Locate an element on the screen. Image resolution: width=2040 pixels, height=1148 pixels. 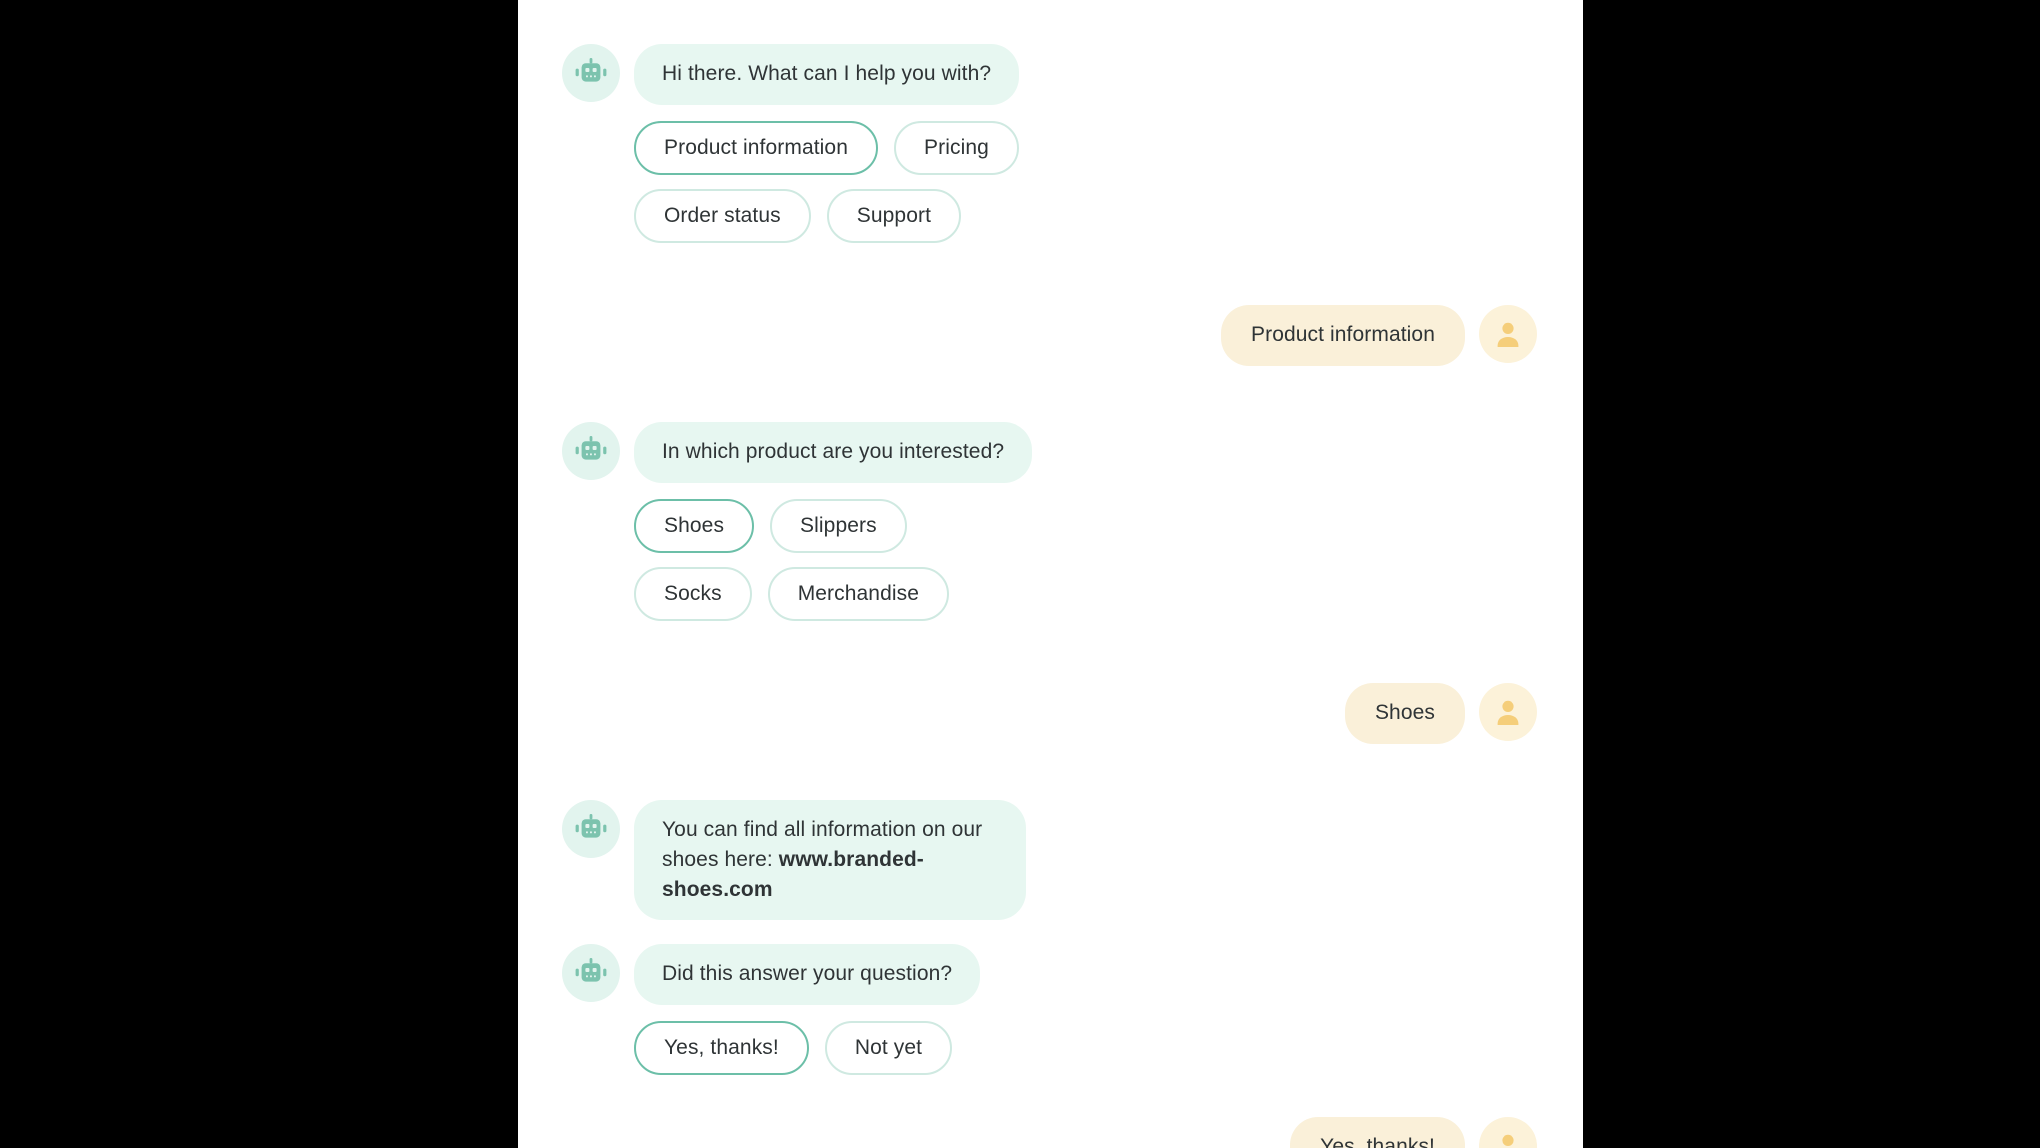
quick-reply-label: Slippers is located at coordinates (838, 525).